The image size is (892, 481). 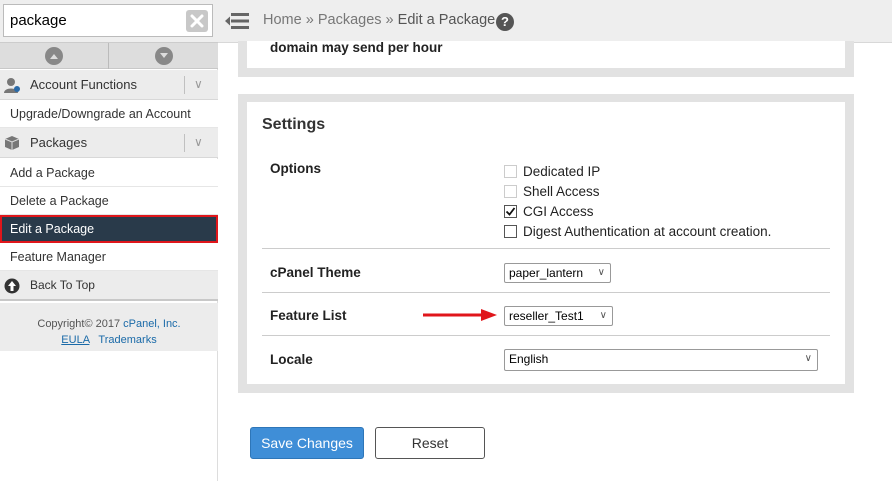 I want to click on option-shell-access: Shell Access, so click(x=552, y=191).